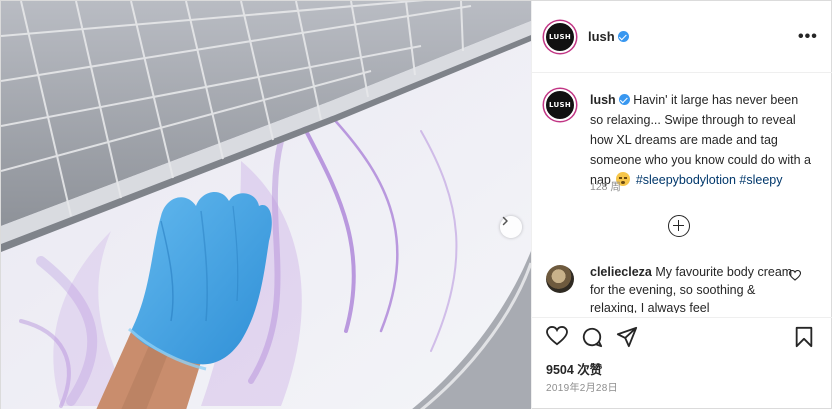  Describe the element at coordinates (603, 100) in the screenshot. I see `caption-username: lush` at that location.